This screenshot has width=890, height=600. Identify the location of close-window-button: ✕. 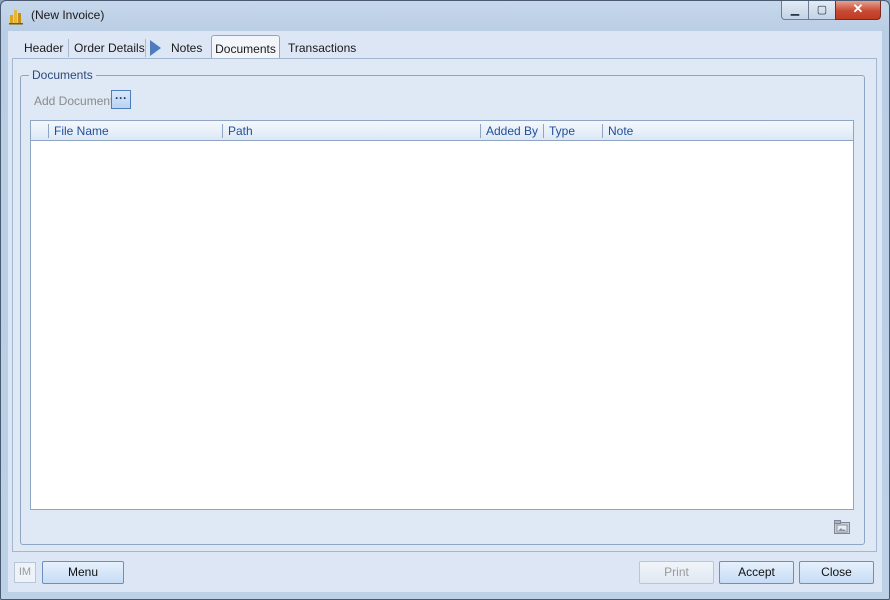
(858, 10).